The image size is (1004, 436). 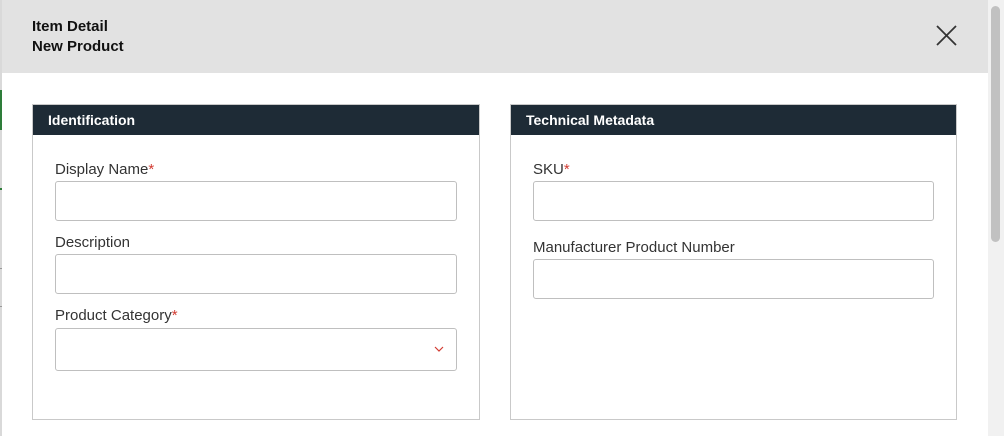 I want to click on close-icon, so click(x=946, y=35).